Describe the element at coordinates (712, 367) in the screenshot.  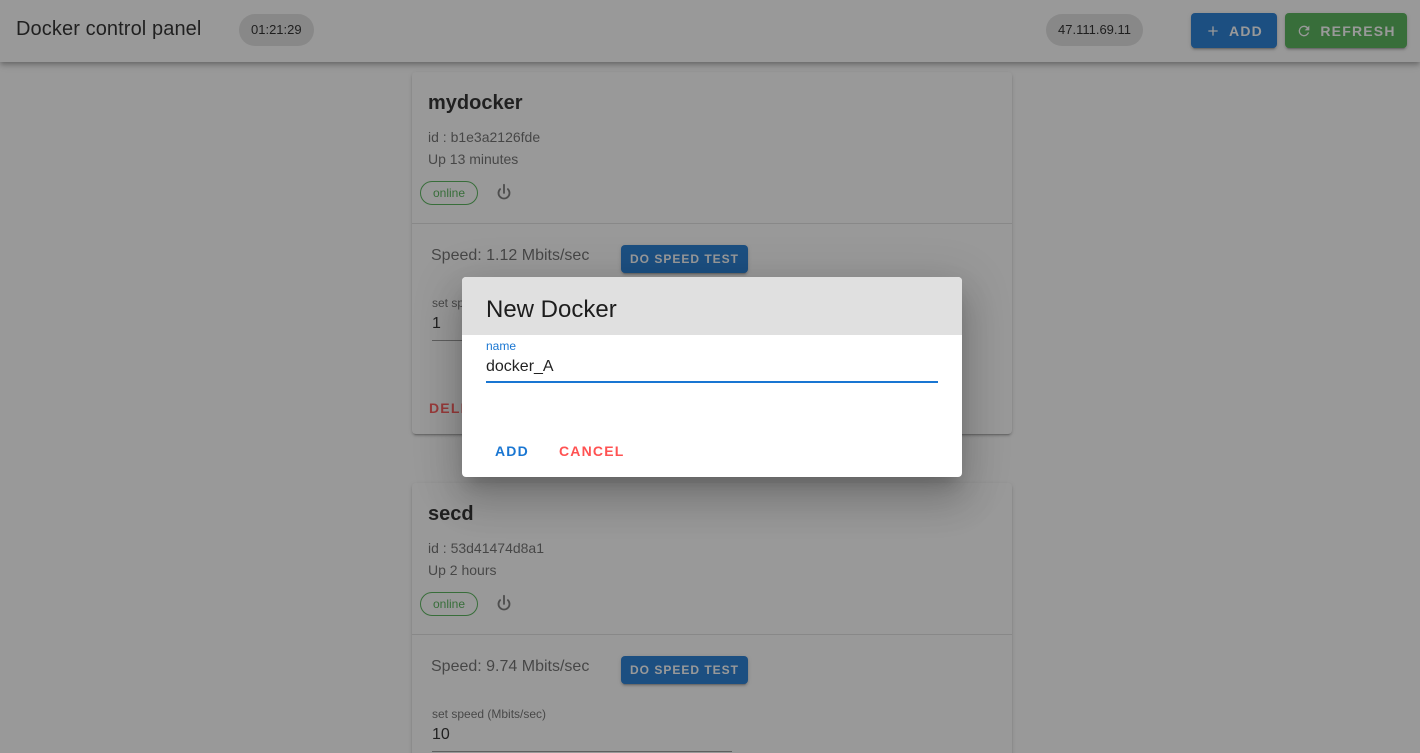
I see `name-input` at that location.